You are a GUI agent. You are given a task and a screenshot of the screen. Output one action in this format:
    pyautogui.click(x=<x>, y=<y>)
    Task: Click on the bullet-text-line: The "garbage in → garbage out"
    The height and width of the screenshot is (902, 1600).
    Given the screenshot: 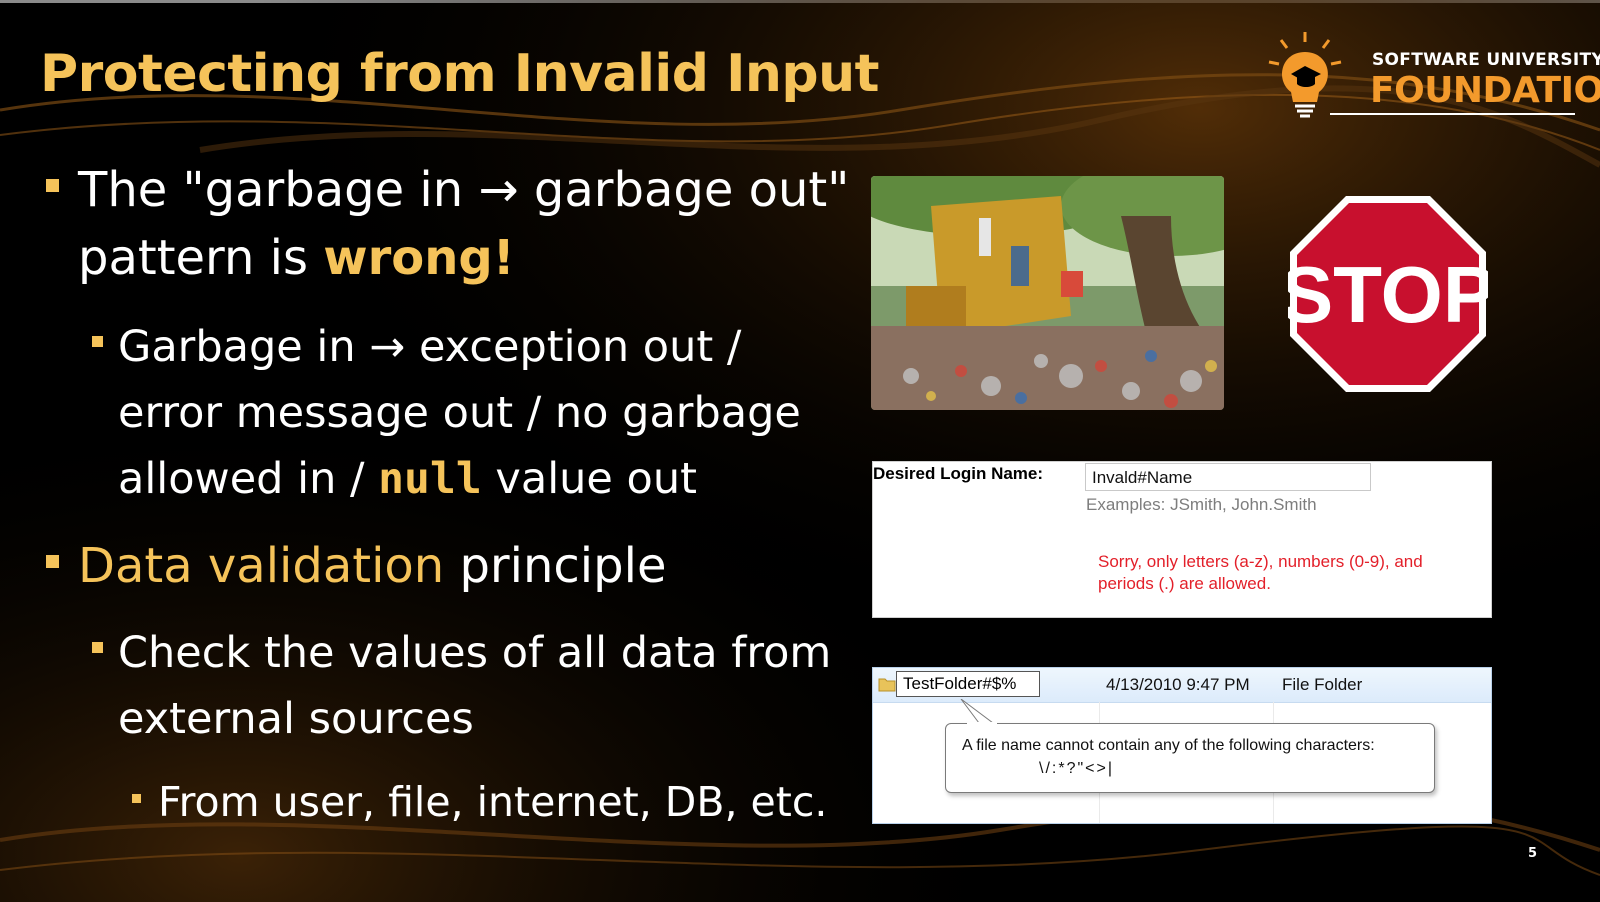 What is the action you would take?
    pyautogui.click(x=464, y=190)
    